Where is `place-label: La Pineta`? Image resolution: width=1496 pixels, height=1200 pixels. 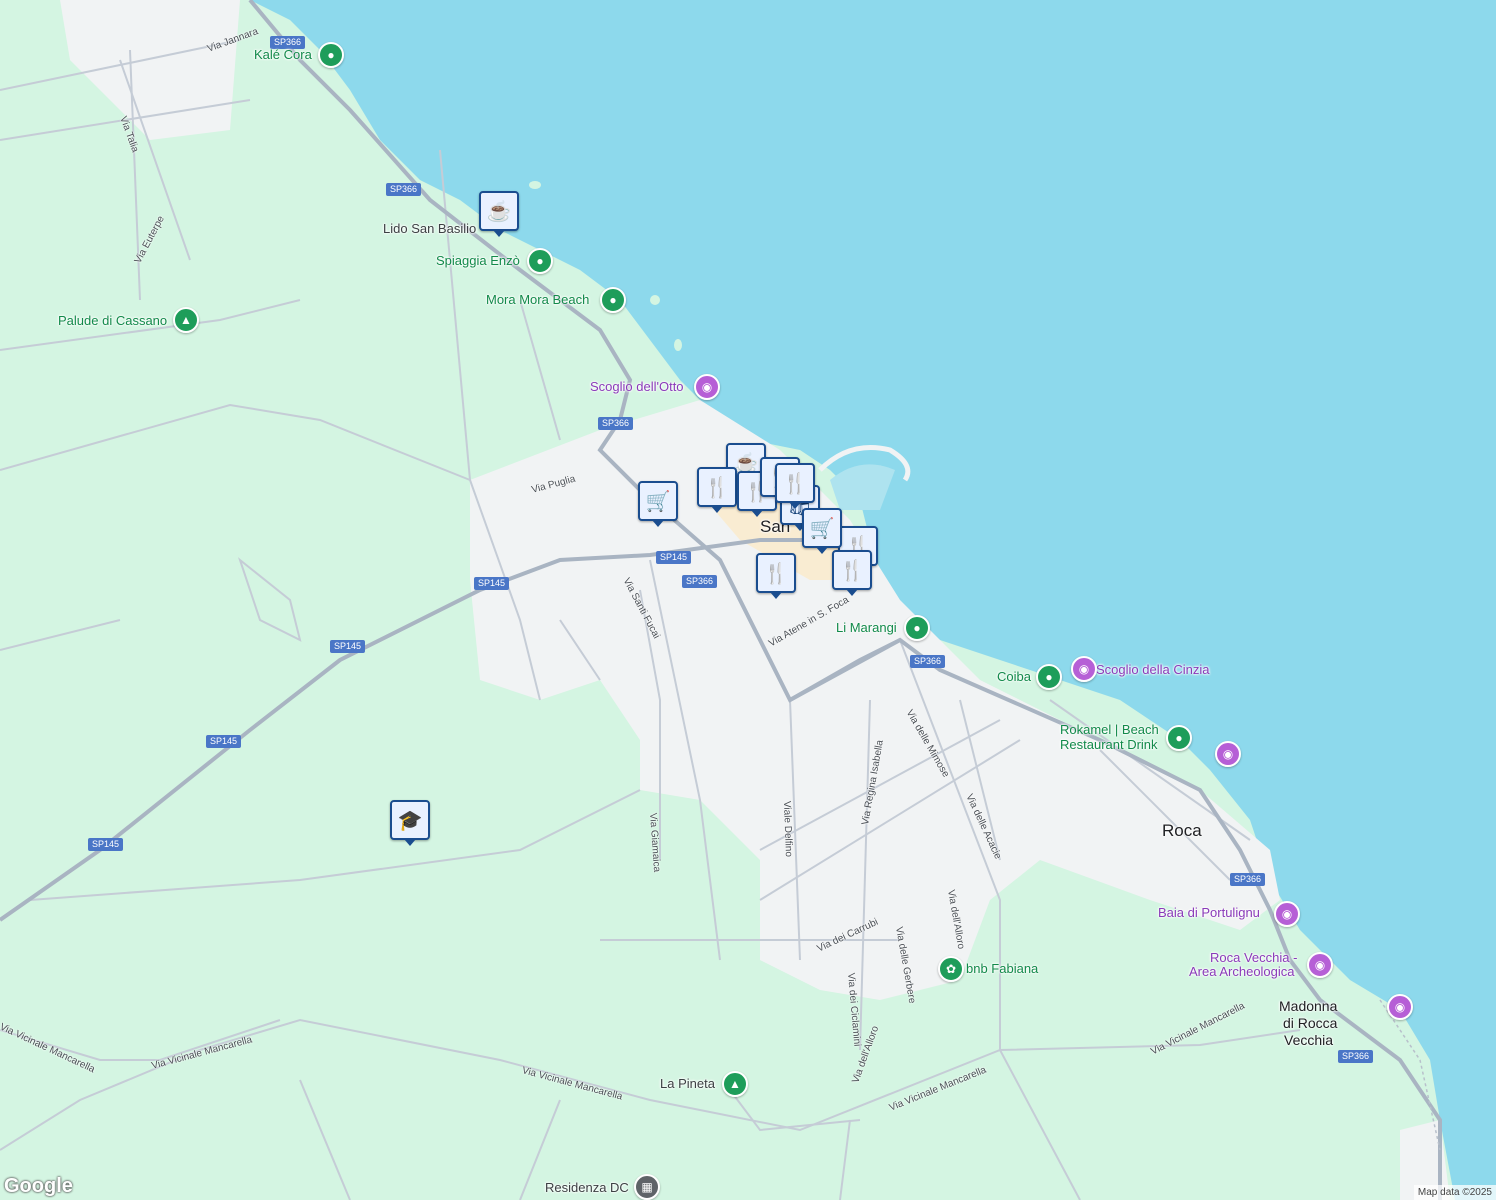 place-label: La Pineta is located at coordinates (687, 1083).